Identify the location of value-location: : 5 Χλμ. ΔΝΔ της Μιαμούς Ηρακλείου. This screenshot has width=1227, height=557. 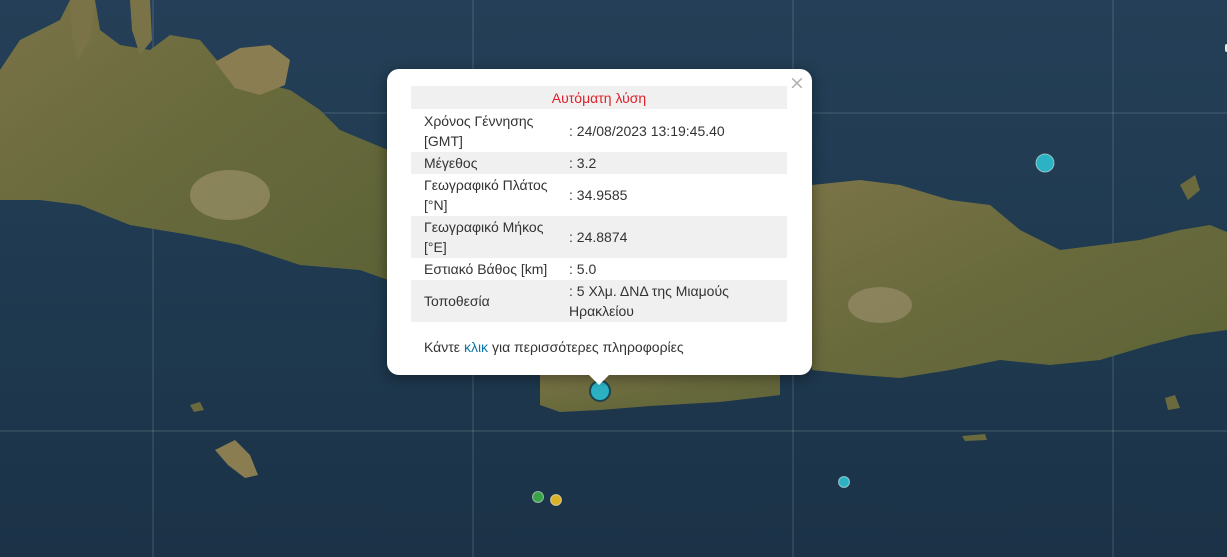
(649, 301).